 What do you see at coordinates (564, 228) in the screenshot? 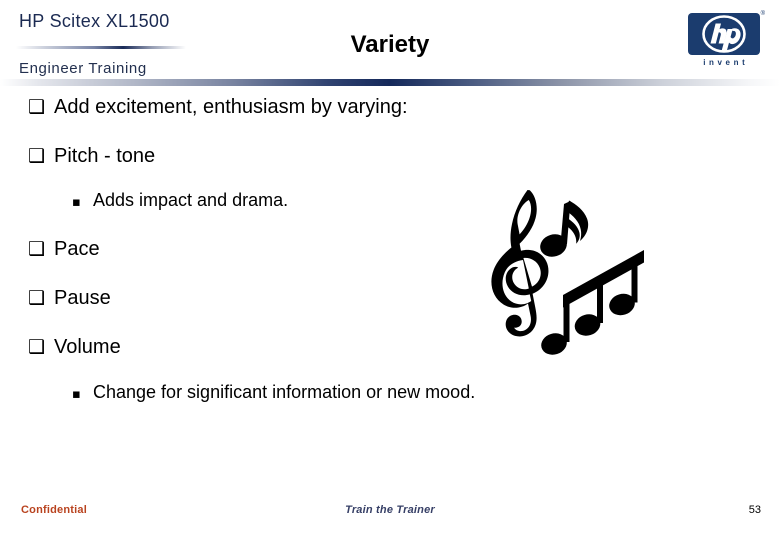
I see `eighth-note-icon` at bounding box center [564, 228].